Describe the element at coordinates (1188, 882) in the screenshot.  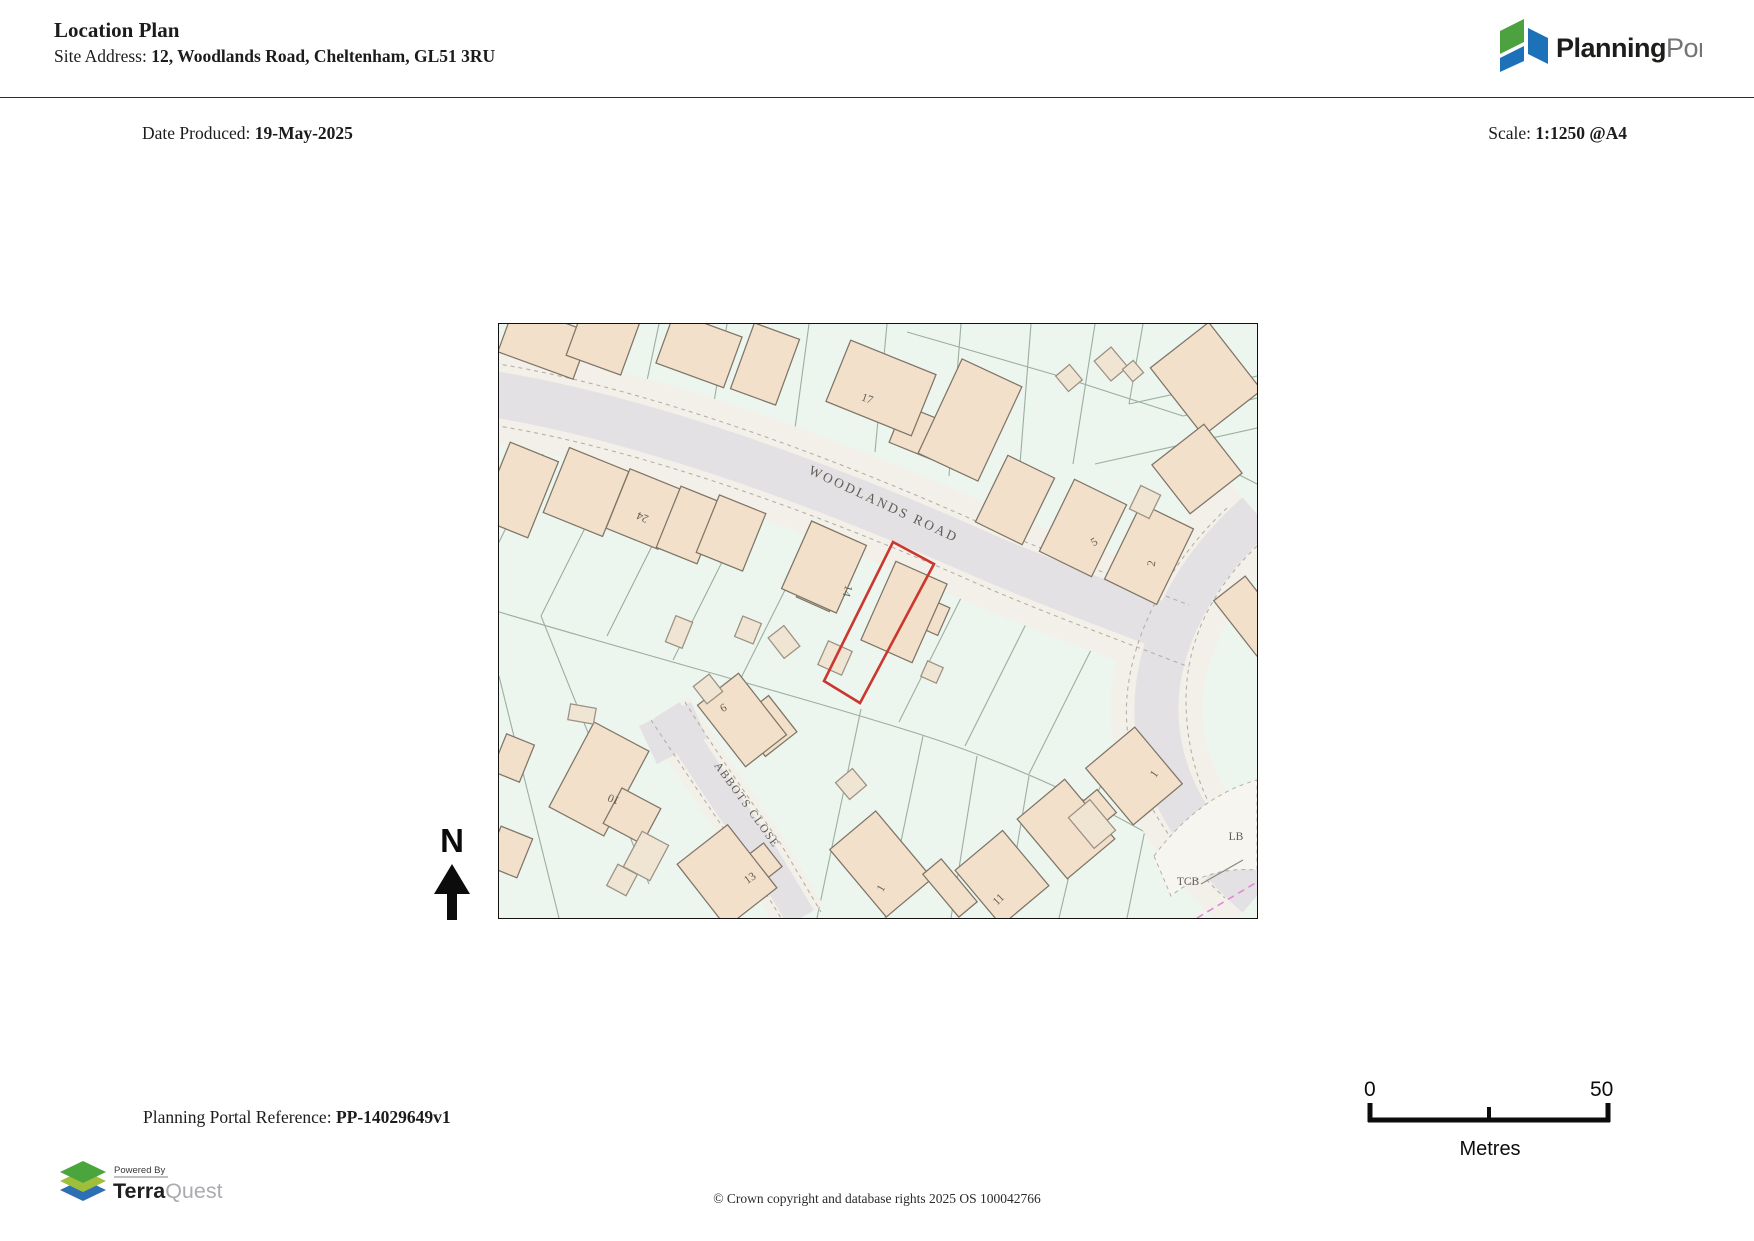
I see `house-number-label: TCB` at that location.